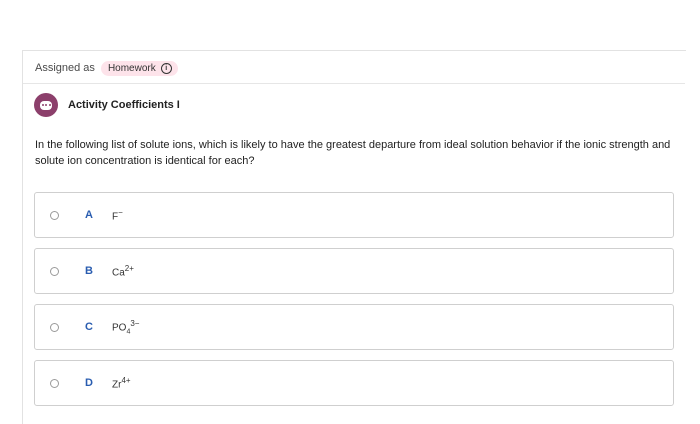 This screenshot has width=700, height=424. Describe the element at coordinates (354, 271) in the screenshot. I see `answer-option-b: B Ca2+` at that location.